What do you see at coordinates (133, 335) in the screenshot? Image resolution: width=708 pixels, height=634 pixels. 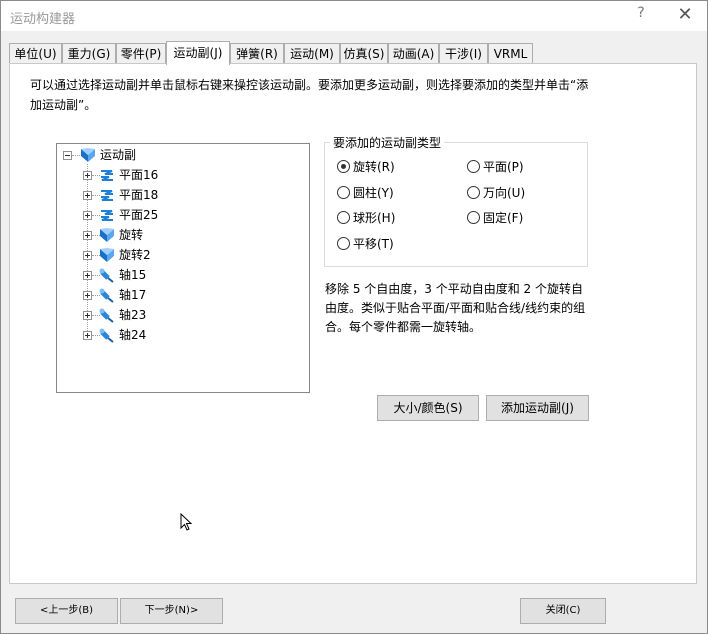 I see `tree-item-label: 轴24` at bounding box center [133, 335].